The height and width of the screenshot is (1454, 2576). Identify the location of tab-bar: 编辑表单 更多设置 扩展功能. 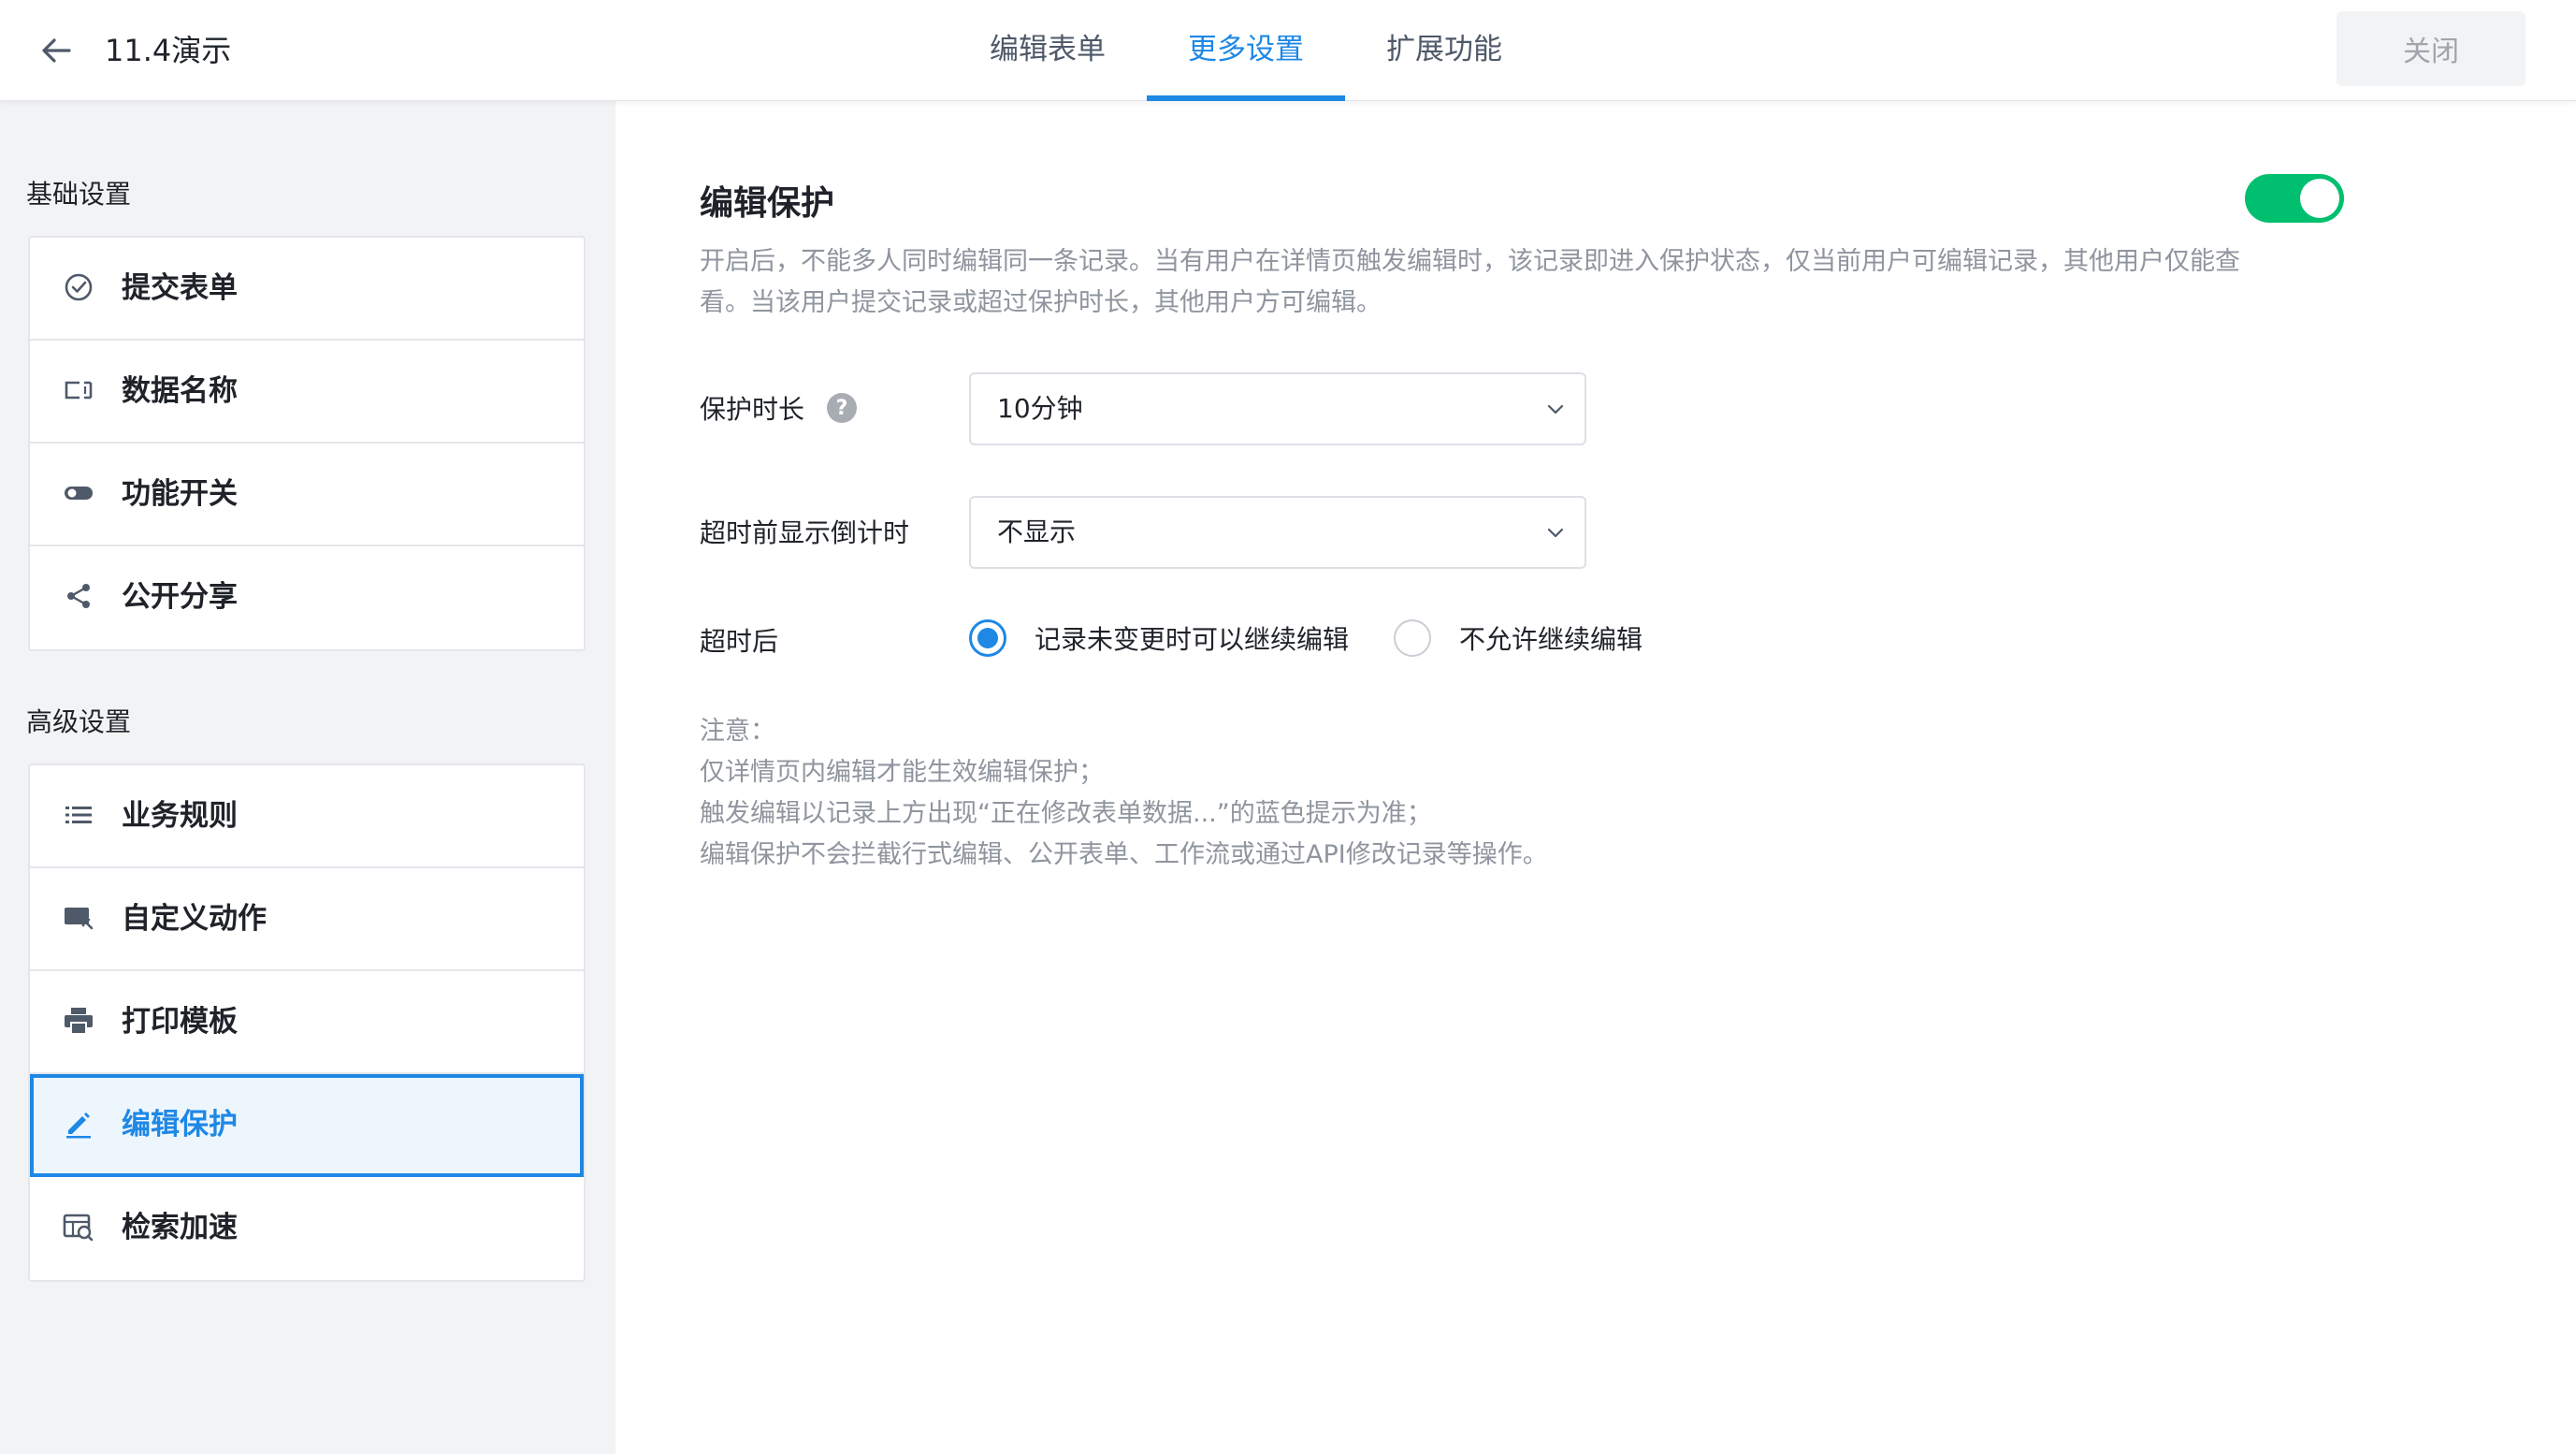
(1245, 50).